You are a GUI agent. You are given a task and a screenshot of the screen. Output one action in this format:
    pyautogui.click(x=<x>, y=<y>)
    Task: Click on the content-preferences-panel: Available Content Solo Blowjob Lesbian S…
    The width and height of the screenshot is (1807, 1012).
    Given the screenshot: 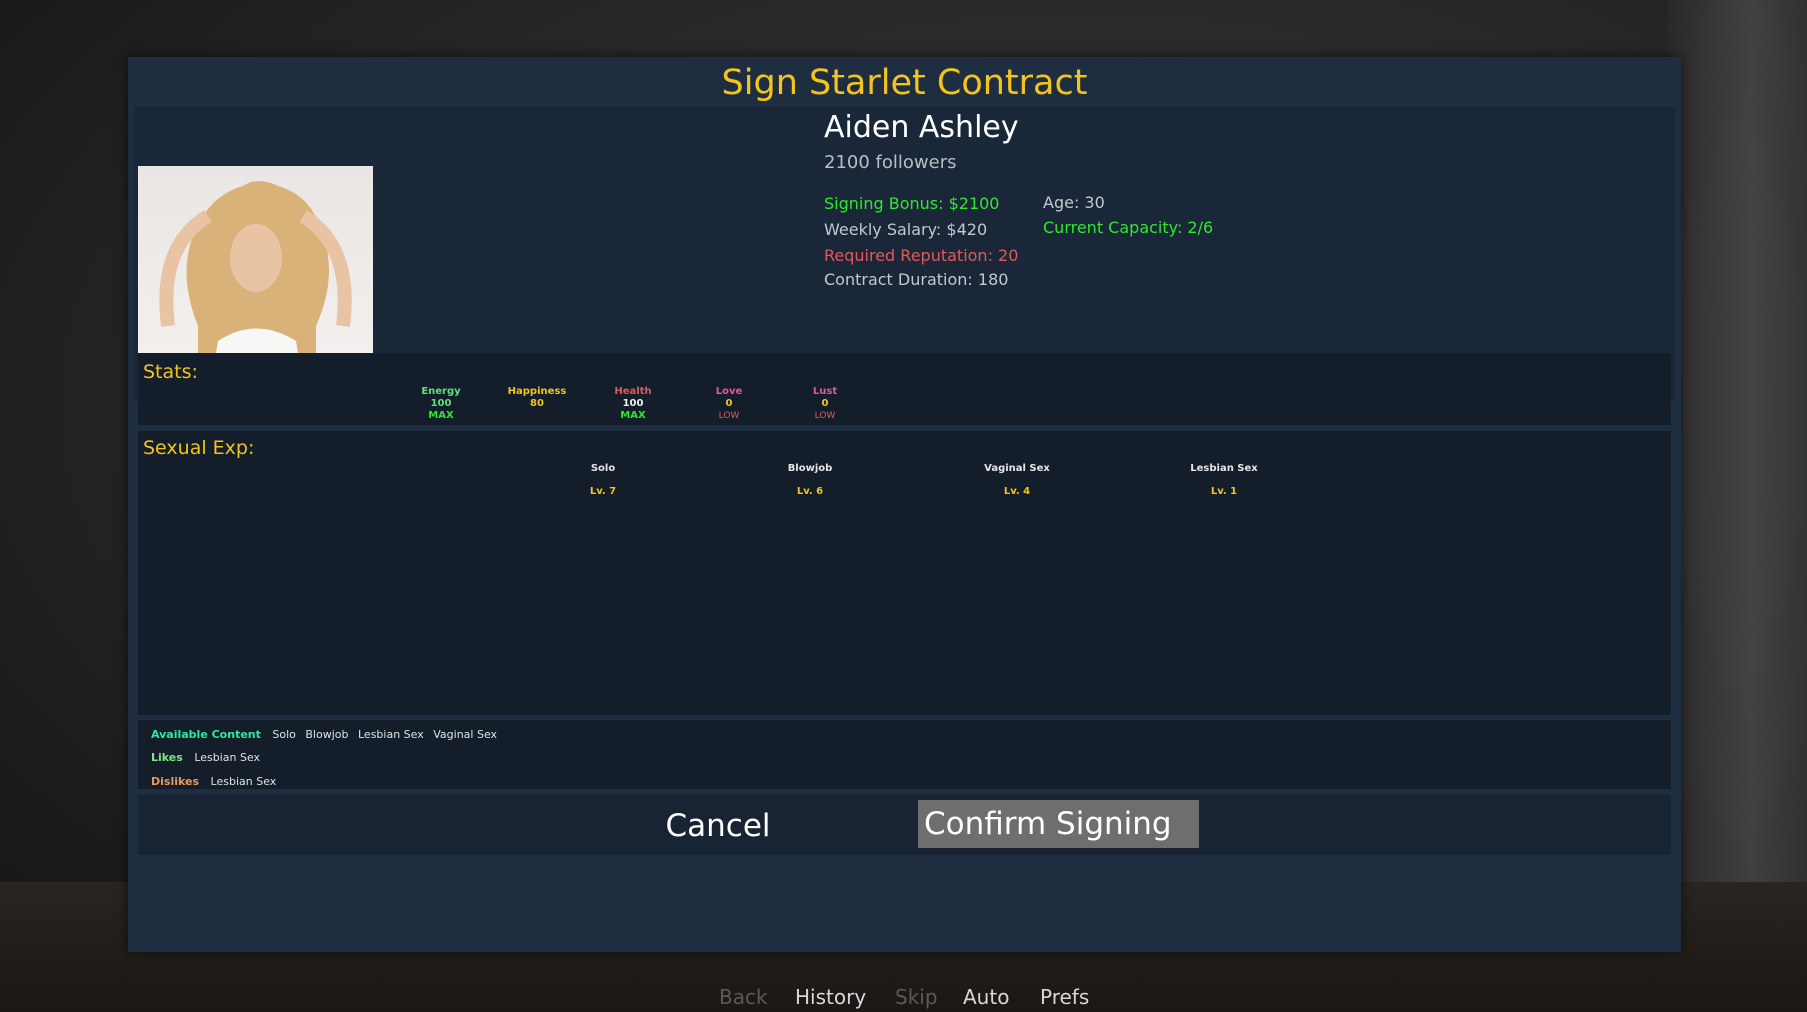 What is the action you would take?
    pyautogui.click(x=904, y=754)
    